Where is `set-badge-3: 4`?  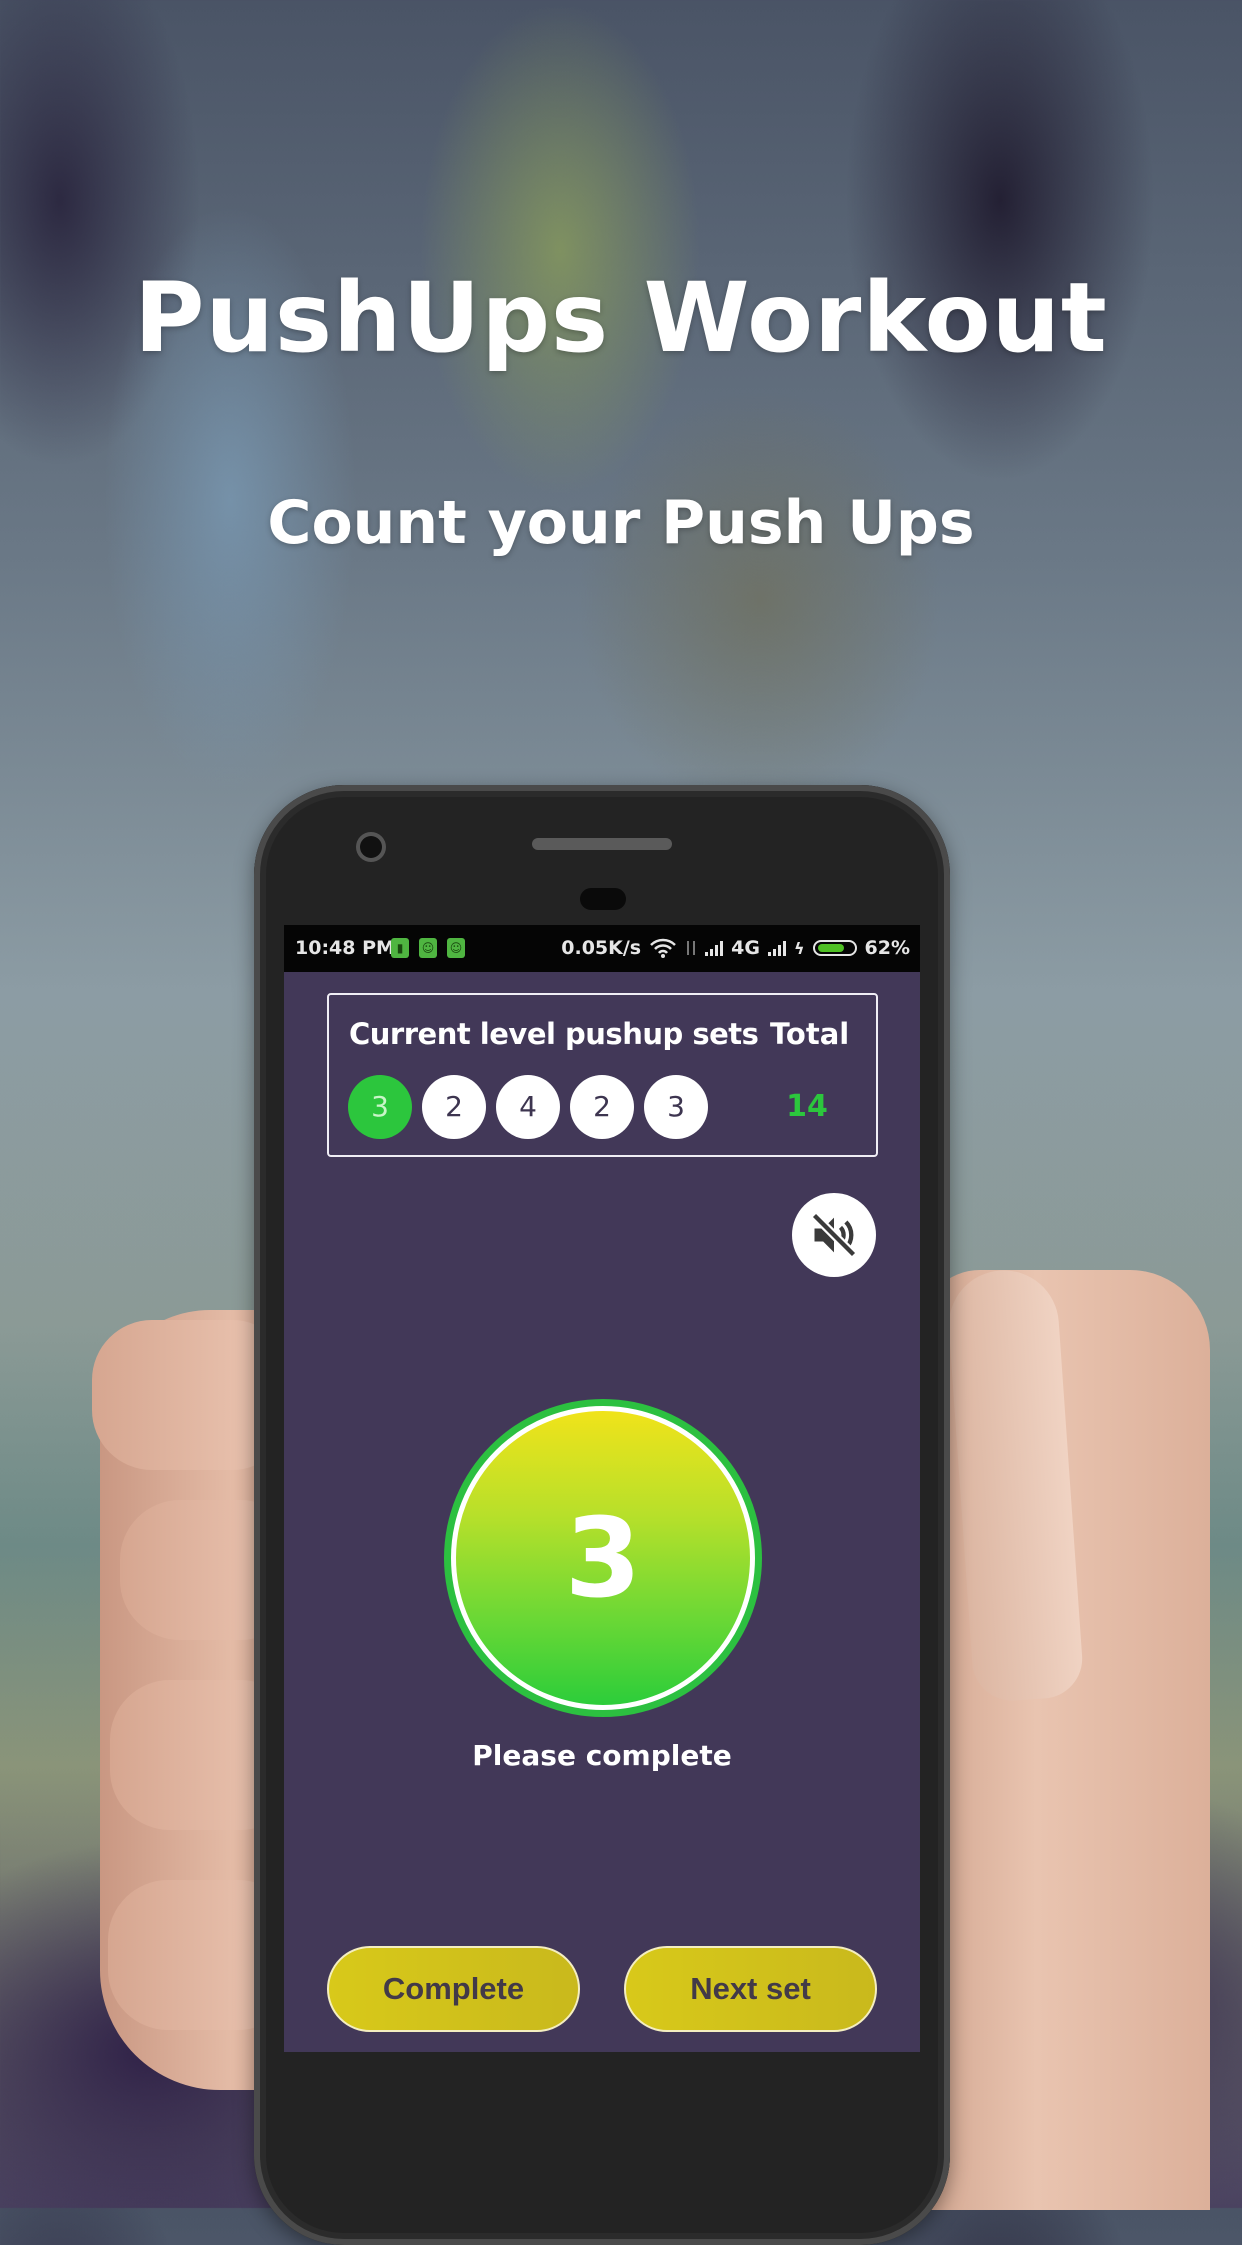
set-badge-3: 4 is located at coordinates (528, 1107).